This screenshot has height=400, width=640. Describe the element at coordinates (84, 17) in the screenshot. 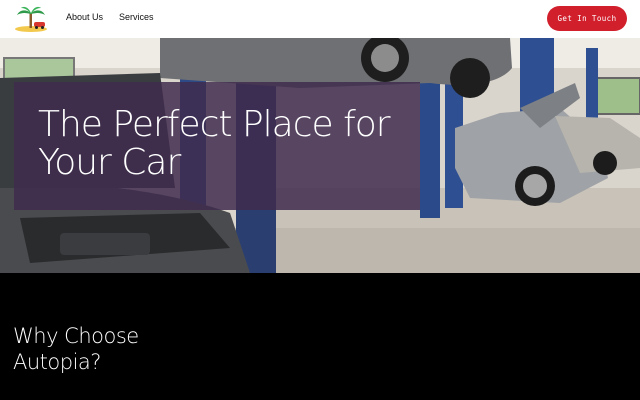

I see `nav-about-us: About Us` at that location.